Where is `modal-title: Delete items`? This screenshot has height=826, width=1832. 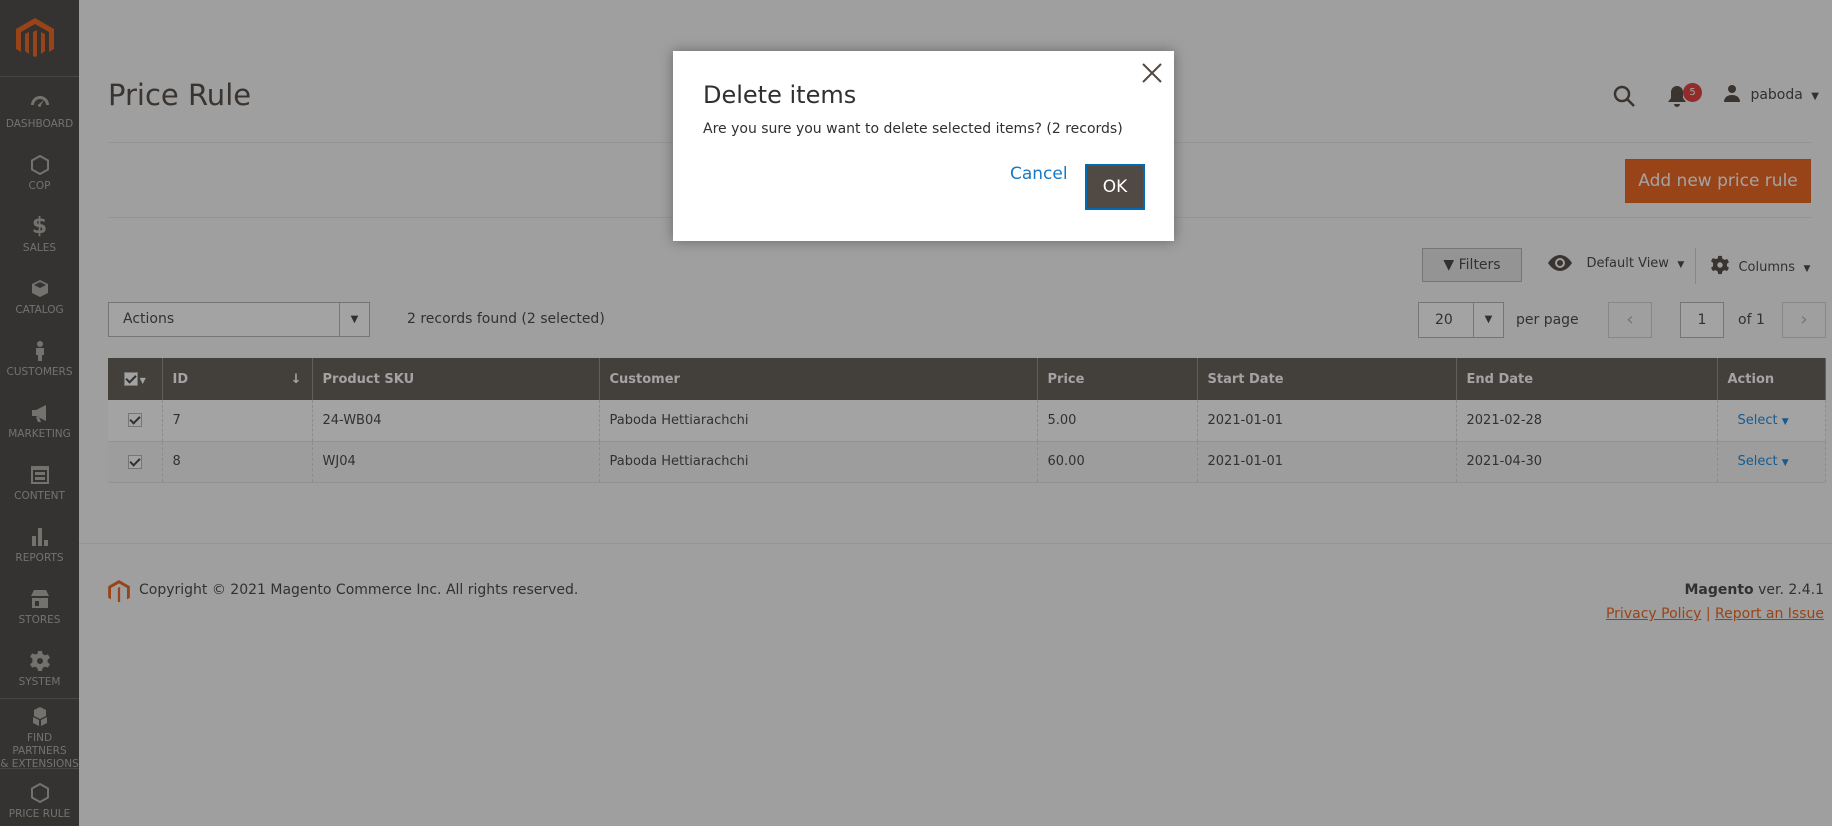
modal-title: Delete items is located at coordinates (780, 95).